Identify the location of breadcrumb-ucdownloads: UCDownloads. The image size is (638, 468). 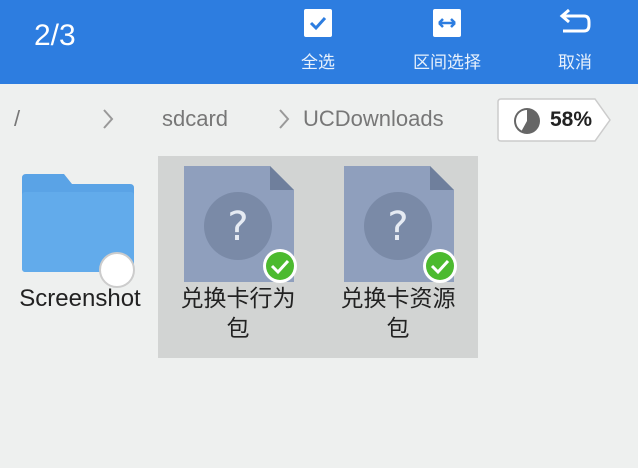
(373, 119).